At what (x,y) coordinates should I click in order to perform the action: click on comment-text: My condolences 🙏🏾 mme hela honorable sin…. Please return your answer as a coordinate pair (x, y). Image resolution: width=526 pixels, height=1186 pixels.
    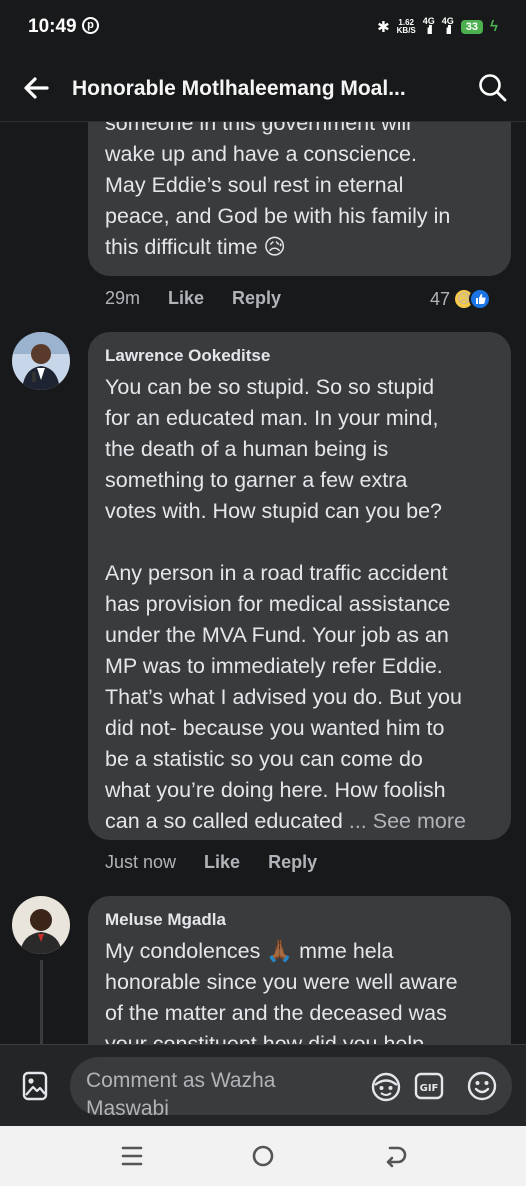
    Looking at the image, I should click on (281, 991).